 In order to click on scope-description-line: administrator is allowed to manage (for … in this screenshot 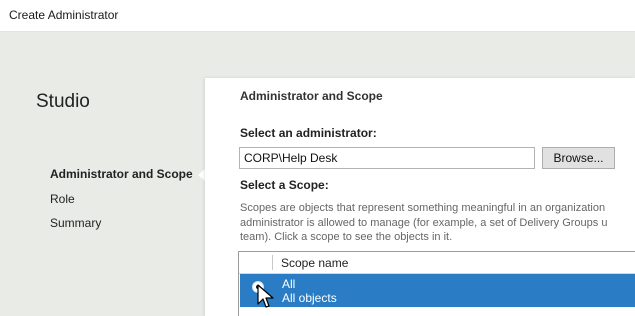, I will do `click(424, 222)`.